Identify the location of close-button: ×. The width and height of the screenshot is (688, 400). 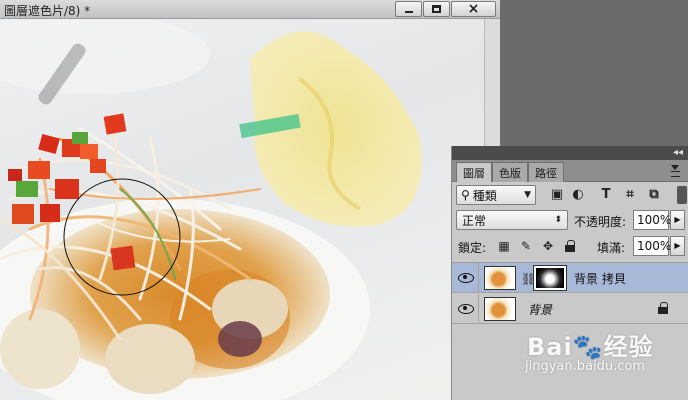
(473, 9).